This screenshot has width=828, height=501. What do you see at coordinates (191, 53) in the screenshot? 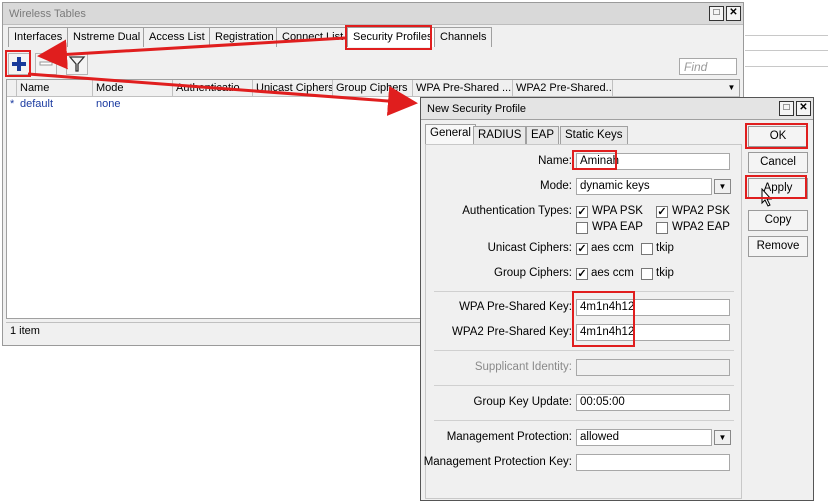
I see `arrow-tab-to-add` at bounding box center [191, 53].